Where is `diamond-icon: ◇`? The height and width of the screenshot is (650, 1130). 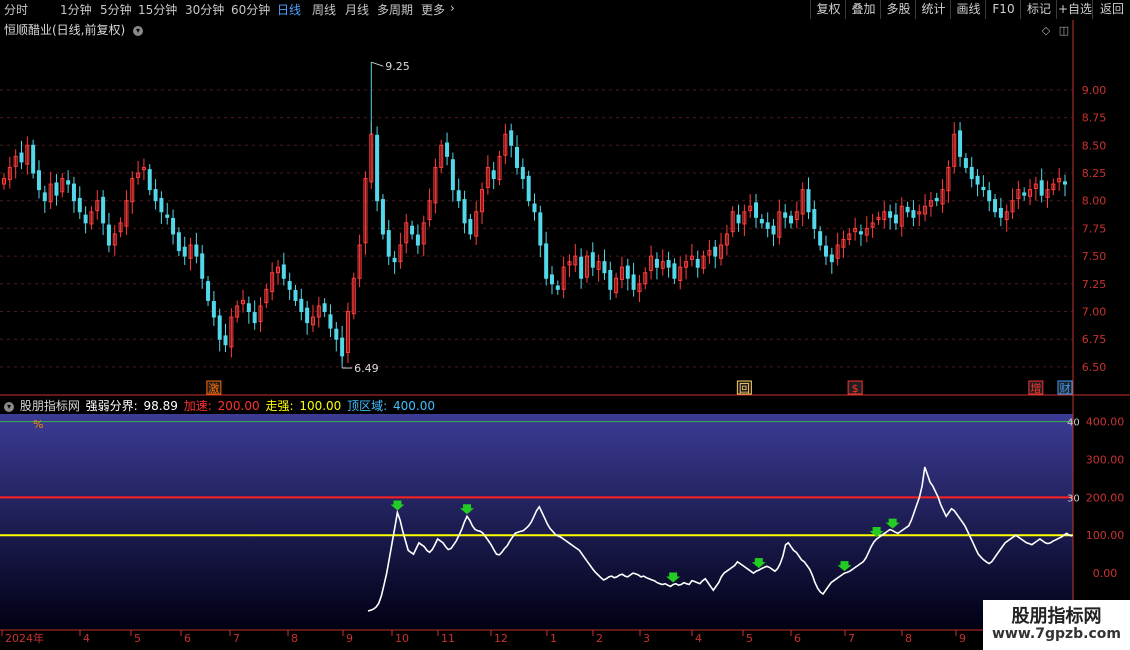 diamond-icon: ◇ is located at coordinates (1046, 30).